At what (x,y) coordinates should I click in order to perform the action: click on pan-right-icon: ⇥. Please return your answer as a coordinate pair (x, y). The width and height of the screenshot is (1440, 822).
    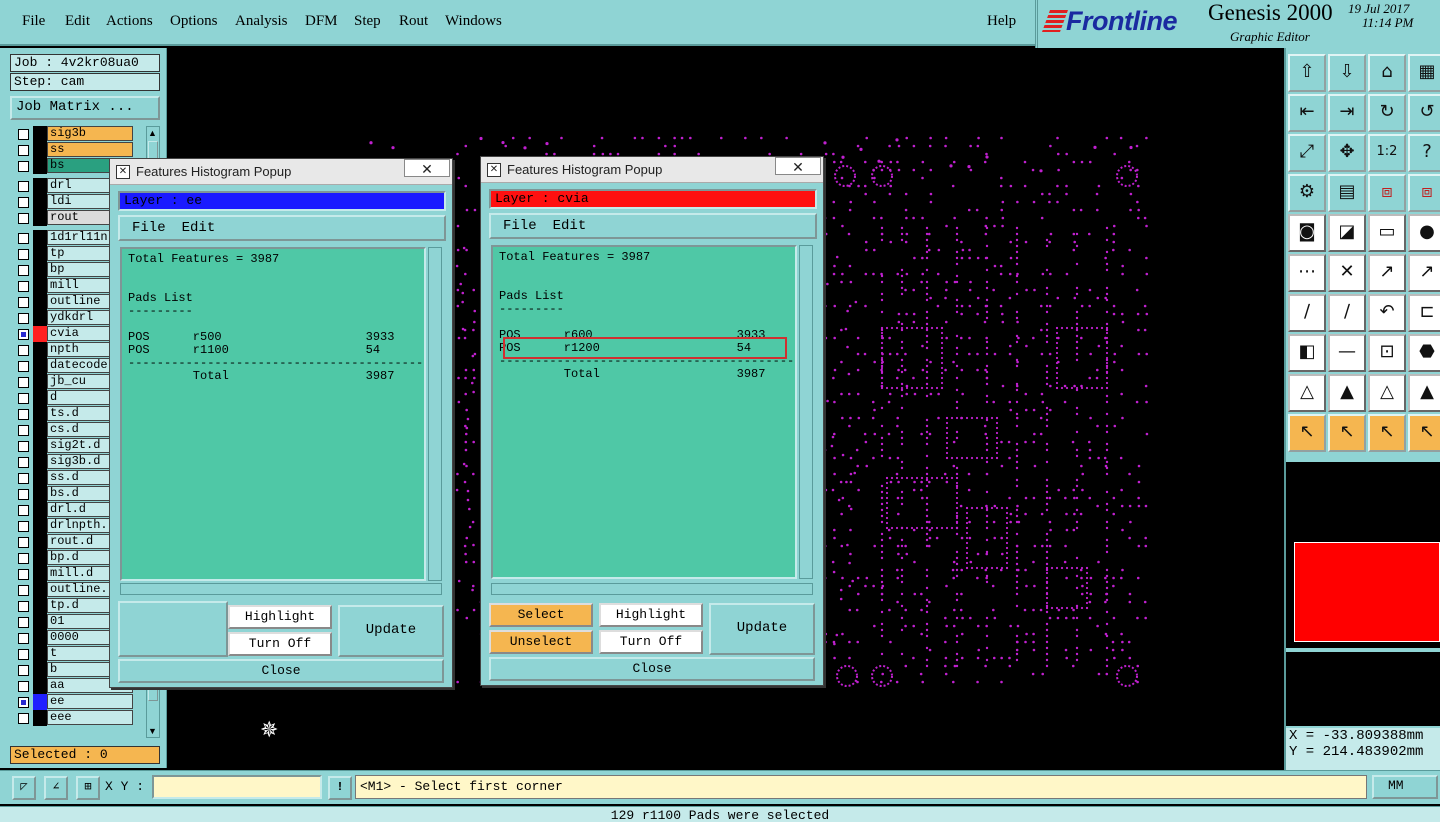
    Looking at the image, I should click on (1347, 113).